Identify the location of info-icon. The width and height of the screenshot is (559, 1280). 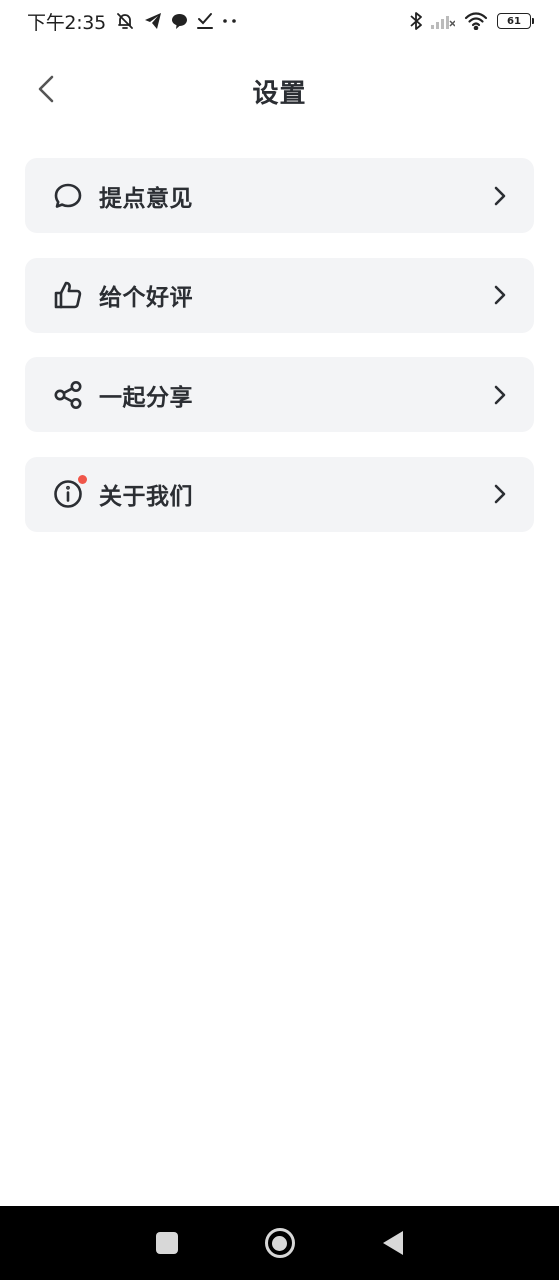
(70, 492).